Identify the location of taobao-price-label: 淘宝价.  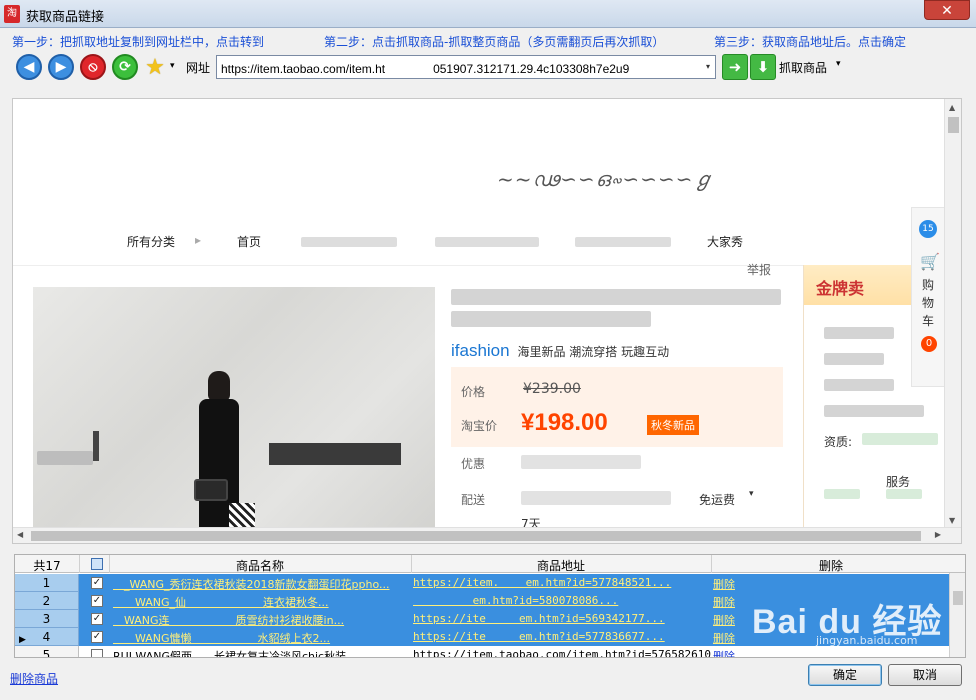
(479, 426).